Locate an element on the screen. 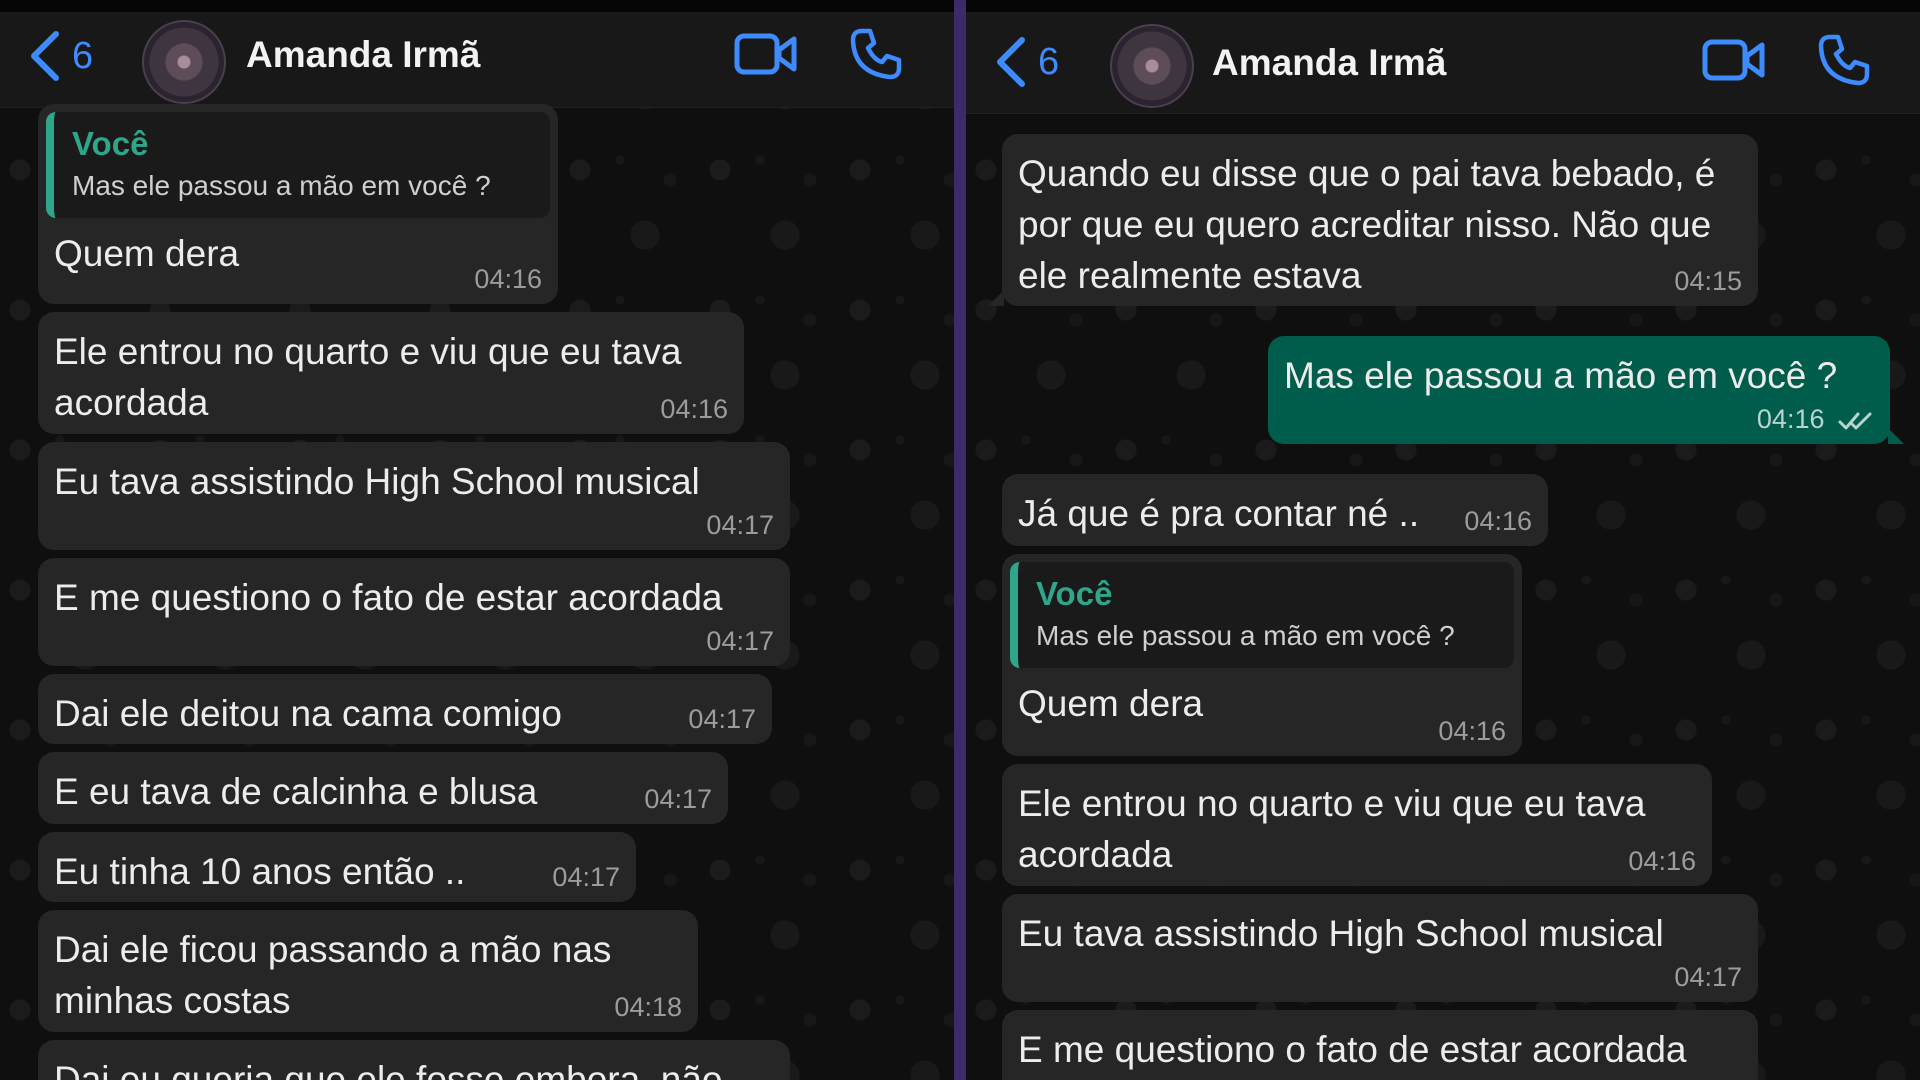  message-text: Já que é pra contar né .. is located at coordinates (1219, 513).